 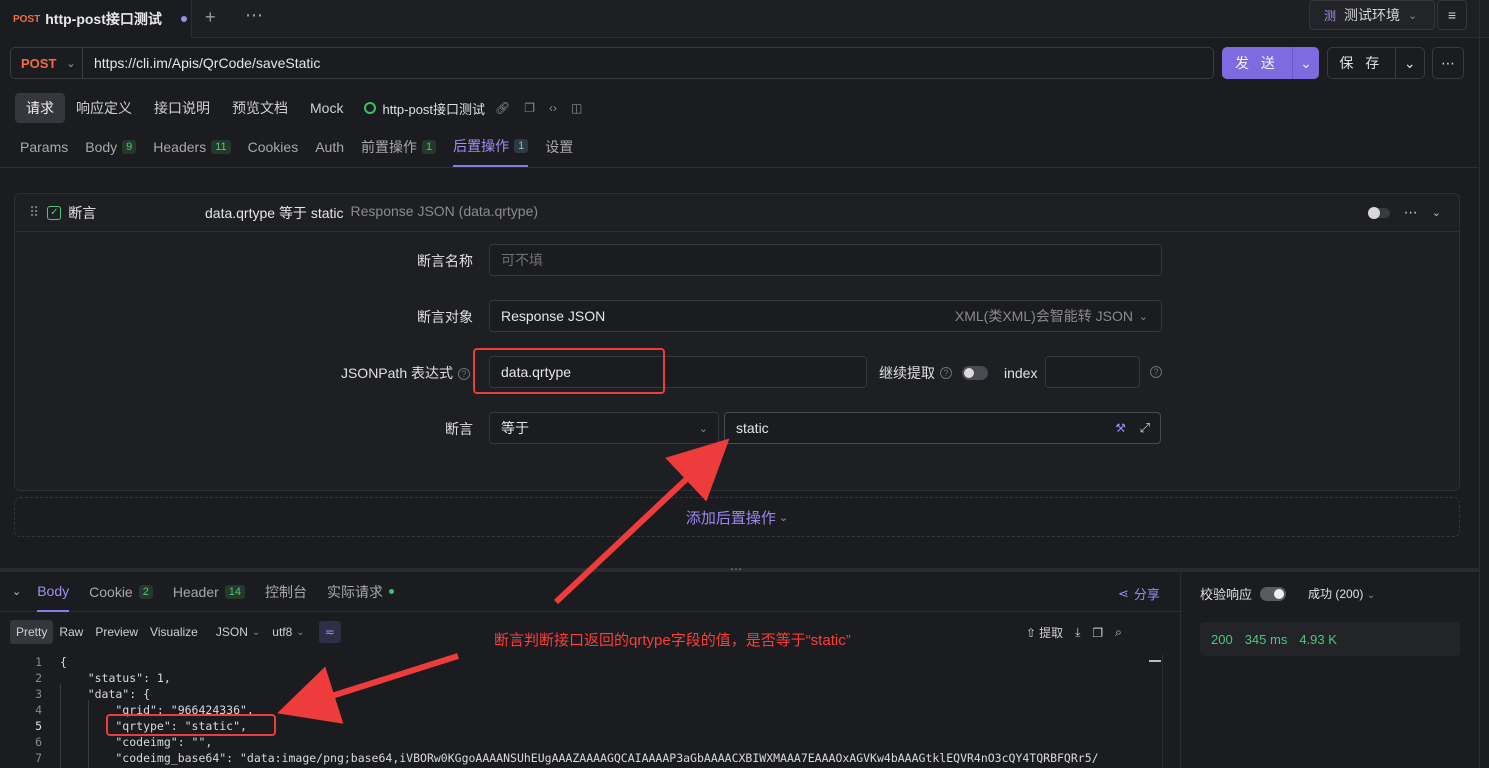 I want to click on url-input, so click(x=633, y=63).